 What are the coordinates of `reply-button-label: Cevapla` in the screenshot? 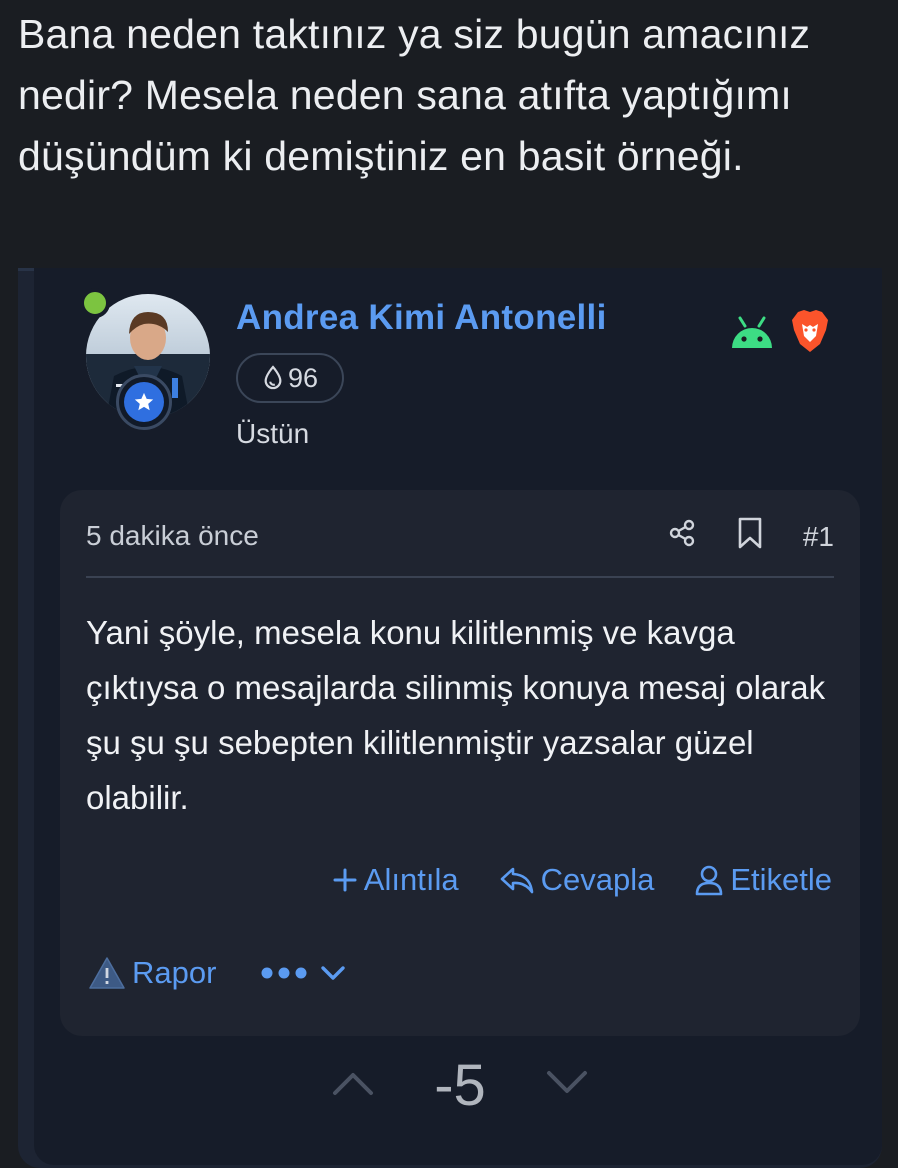 It's located at (597, 879).